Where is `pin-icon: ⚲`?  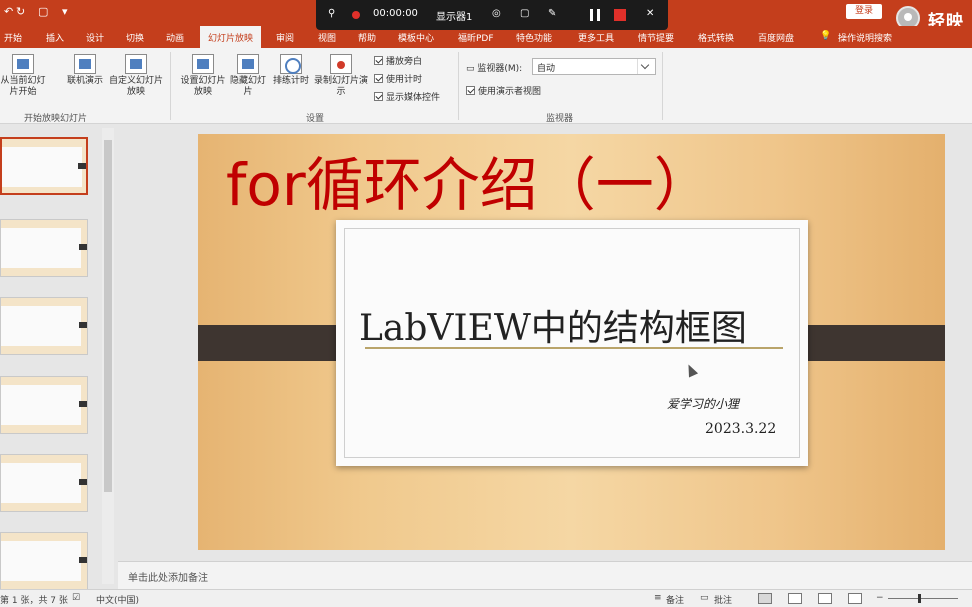 pin-icon: ⚲ is located at coordinates (331, 13).